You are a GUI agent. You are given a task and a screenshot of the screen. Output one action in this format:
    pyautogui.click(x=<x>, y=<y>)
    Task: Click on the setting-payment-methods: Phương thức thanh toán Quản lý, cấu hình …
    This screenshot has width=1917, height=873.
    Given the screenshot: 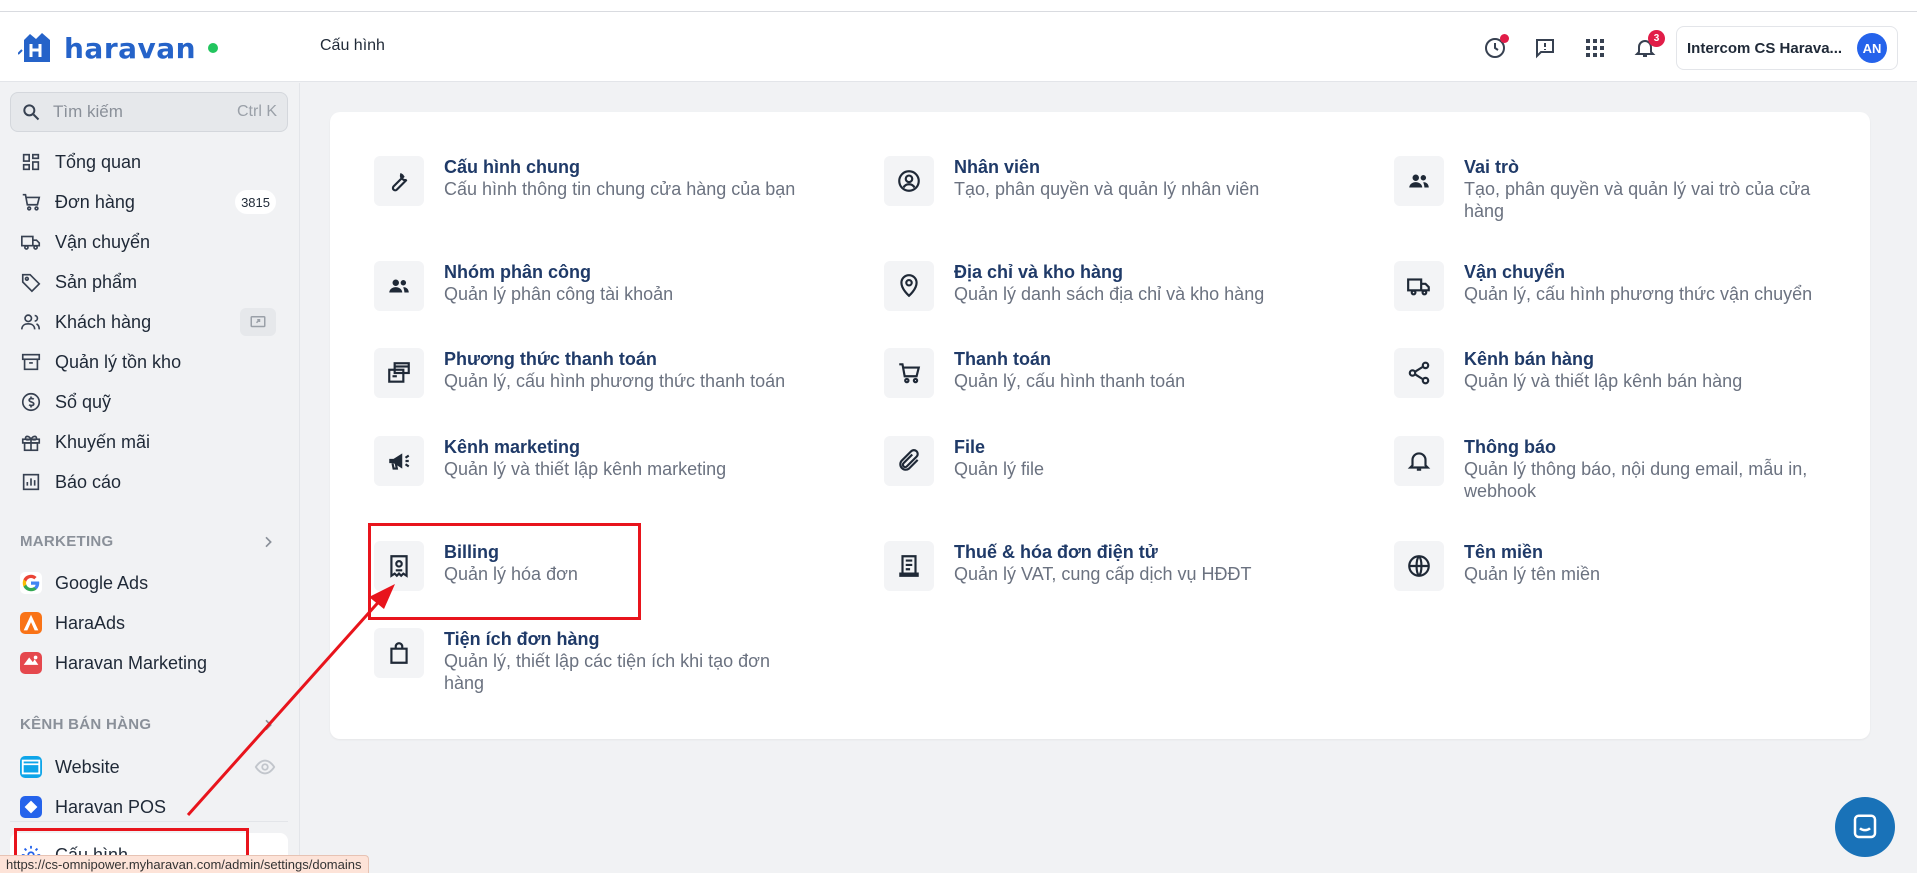 What is the action you would take?
    pyautogui.click(x=599, y=373)
    